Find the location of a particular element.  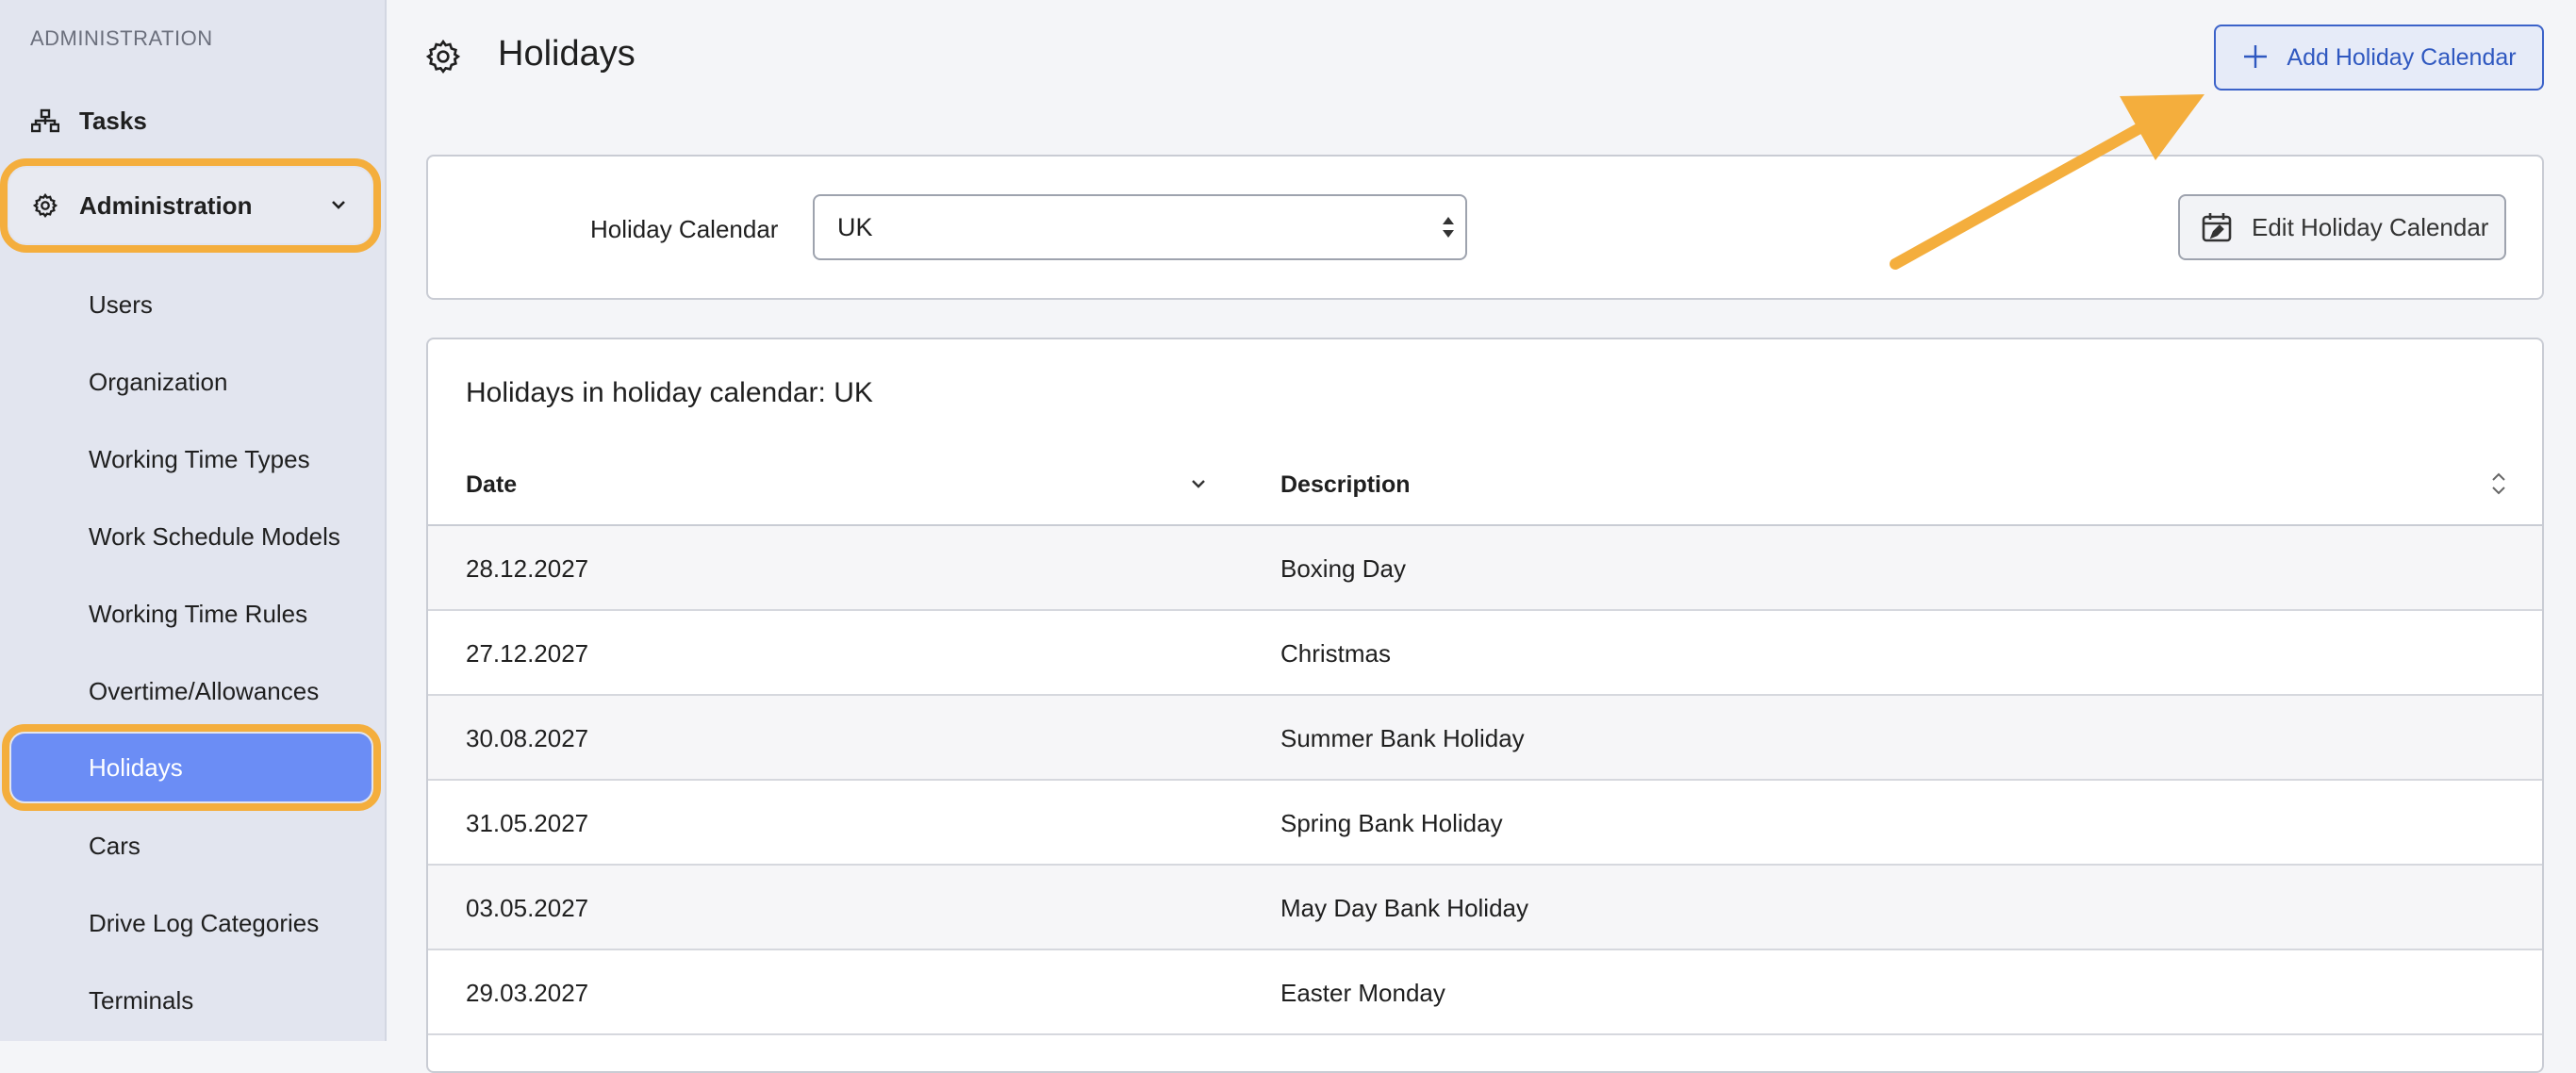

add-holiday-calendar-label: Add Holiday Calendar is located at coordinates (2402, 57).